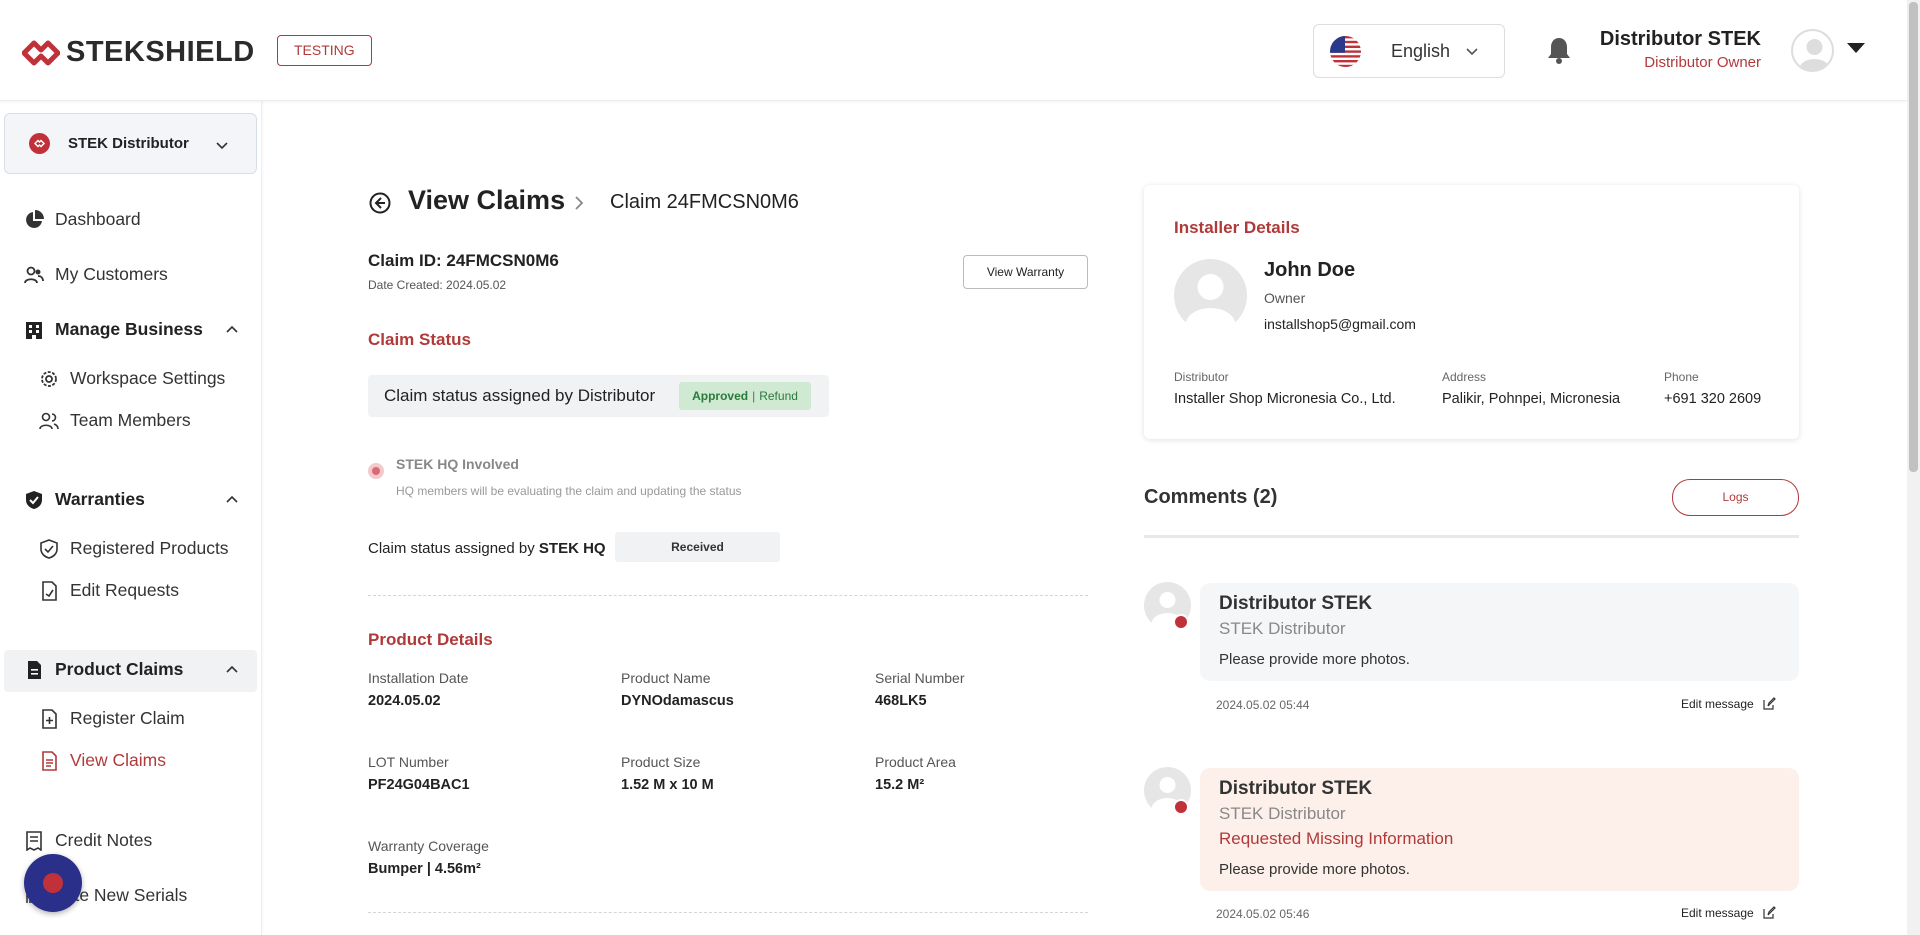  What do you see at coordinates (1409, 51) in the screenshot?
I see `language-selector: English` at bounding box center [1409, 51].